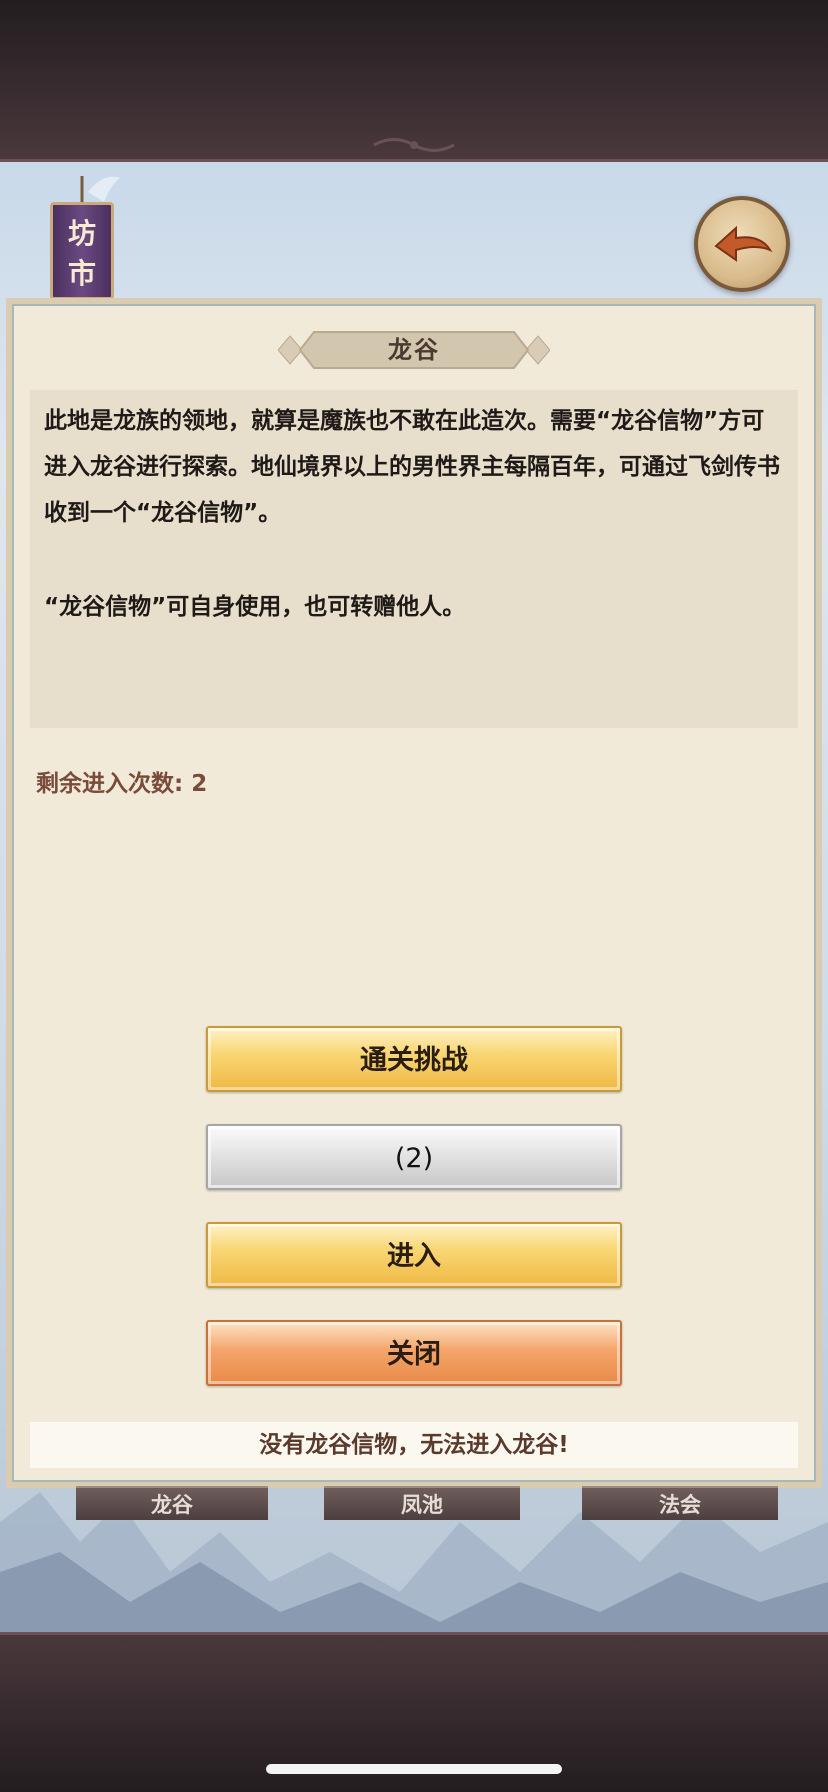  I want to click on challenge-button: 通关挑战, so click(414, 1059).